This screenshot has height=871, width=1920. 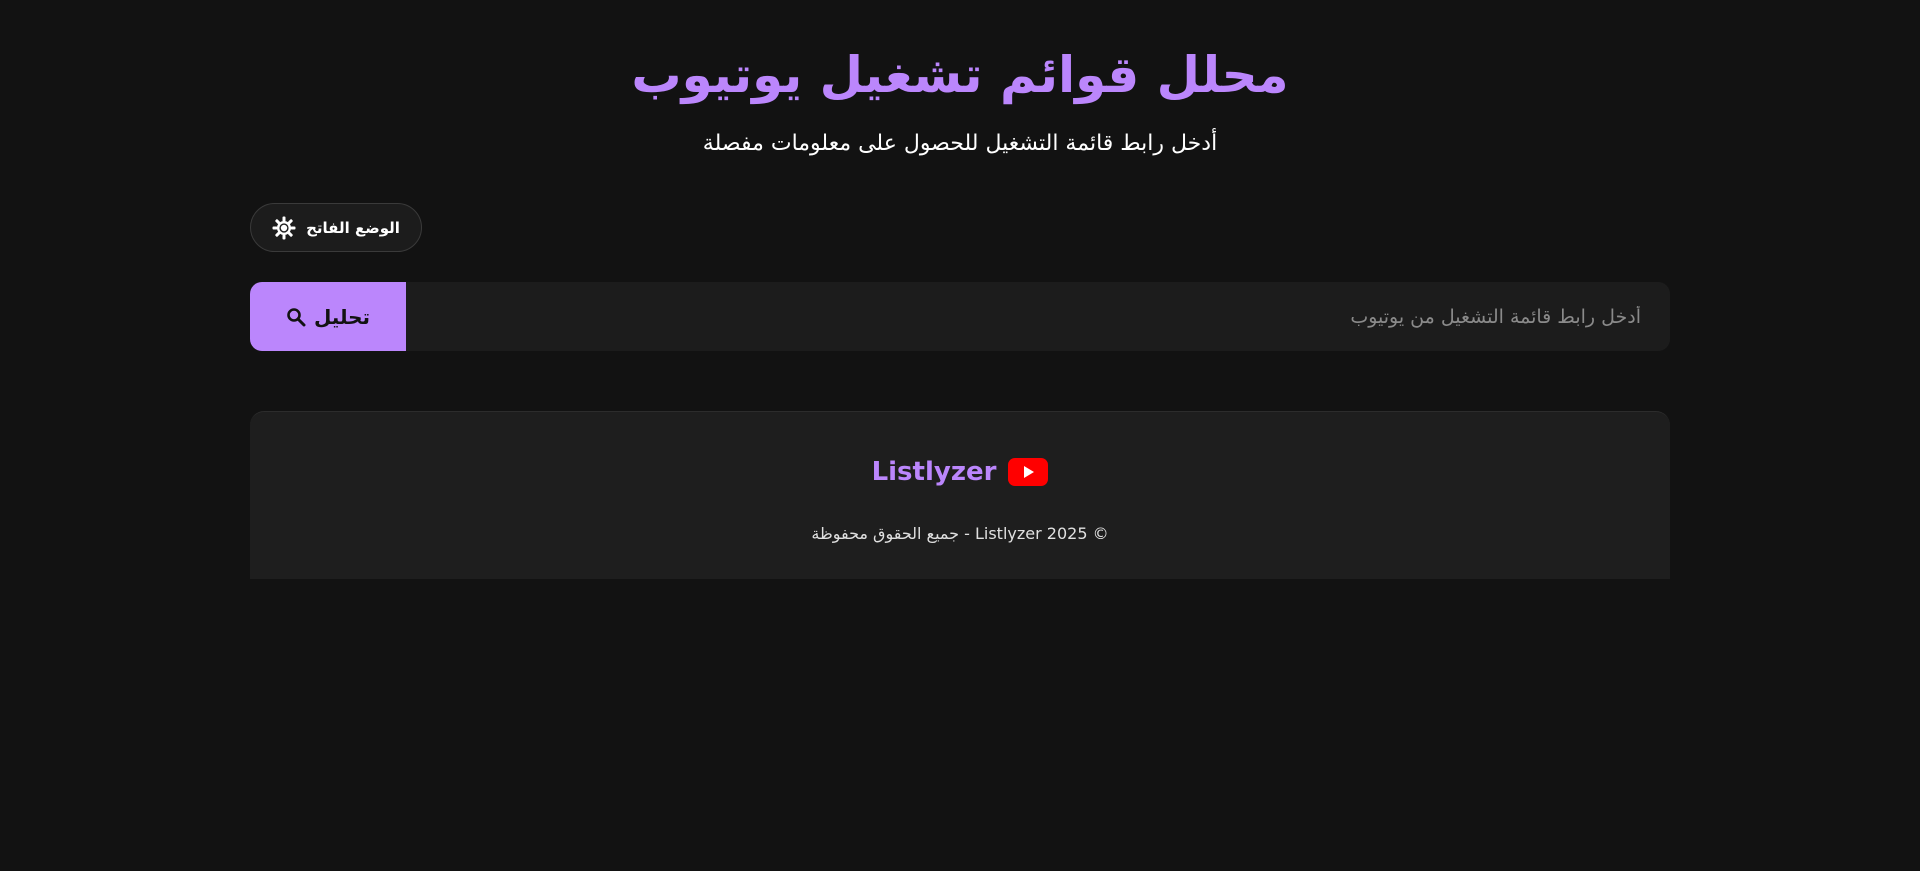 I want to click on youtube-icon, so click(x=1028, y=472).